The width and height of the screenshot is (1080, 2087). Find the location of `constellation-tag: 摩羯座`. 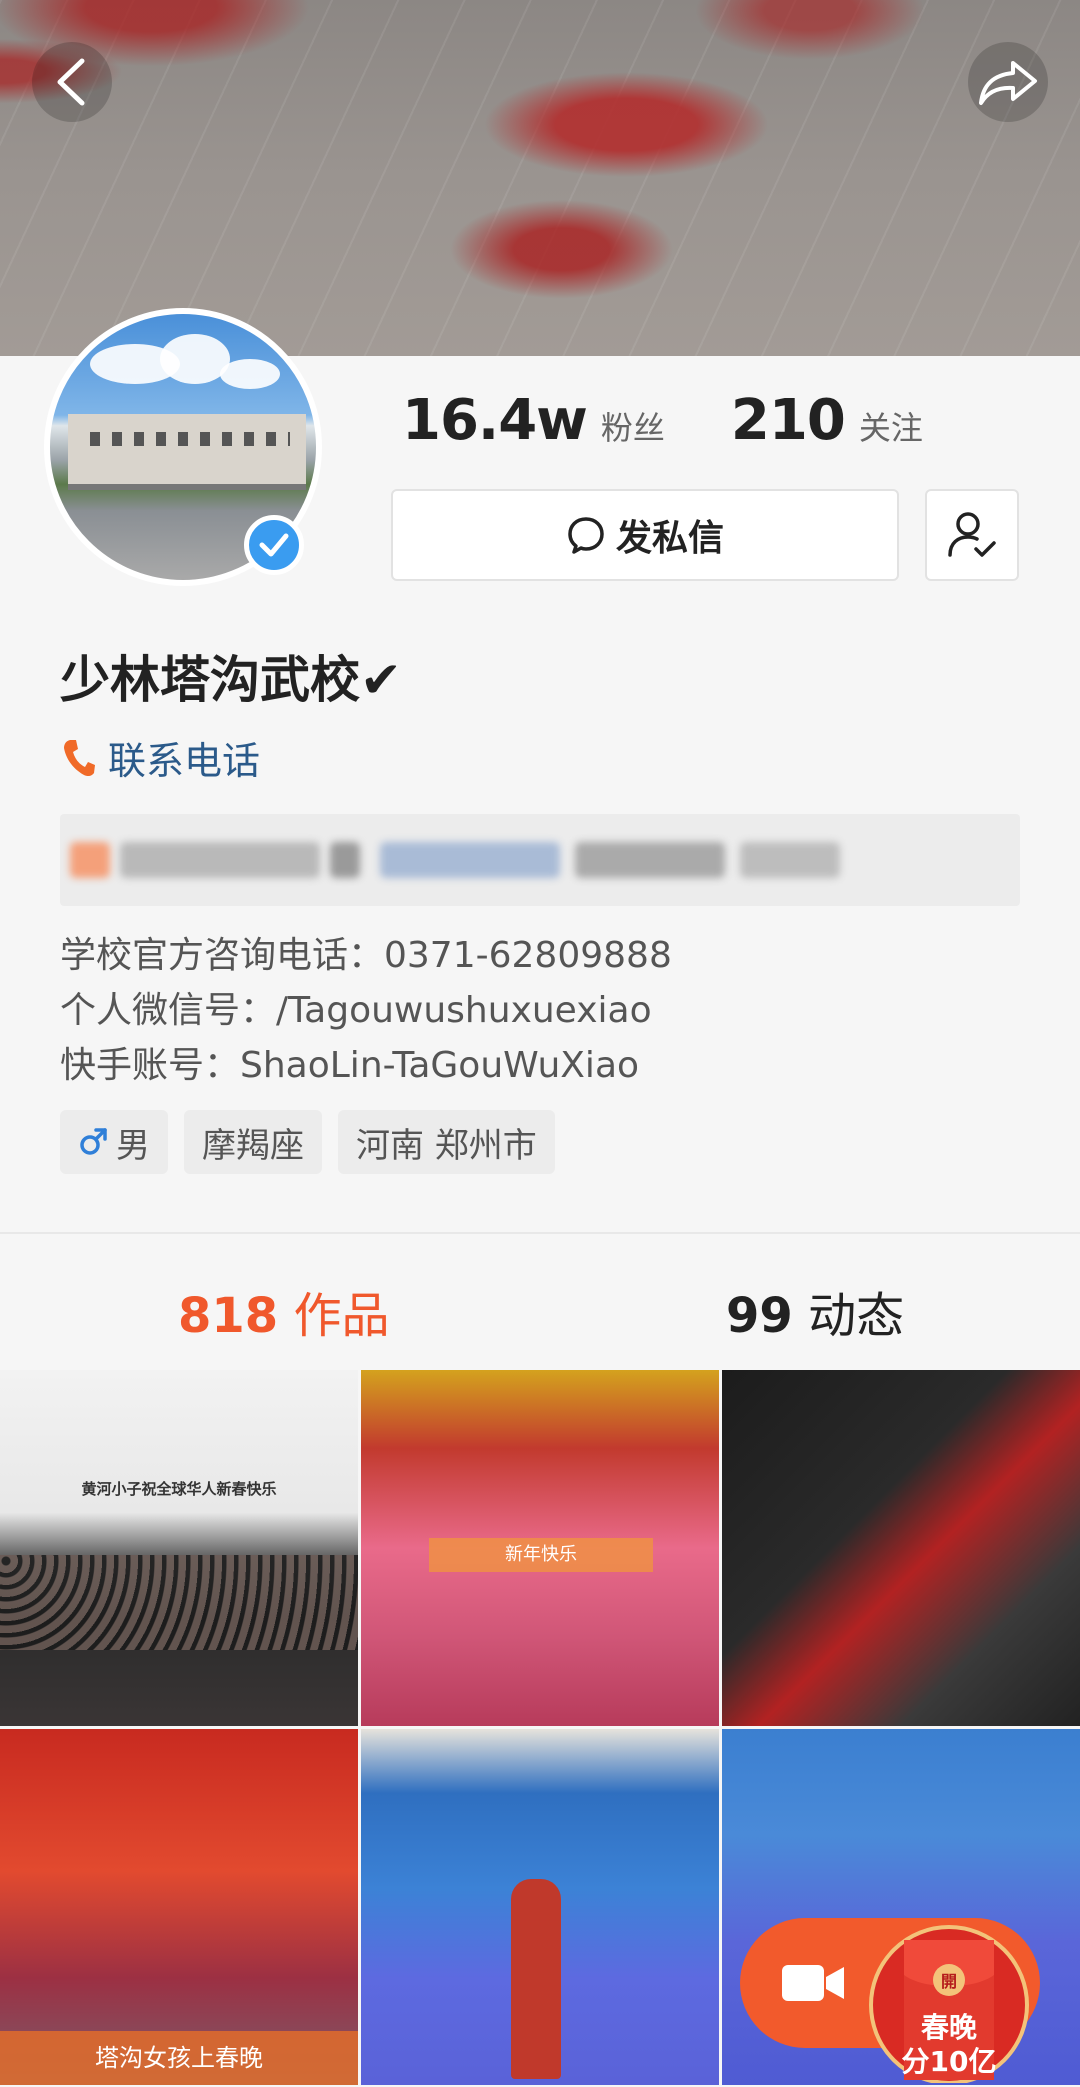

constellation-tag: 摩羯座 is located at coordinates (253, 1142).